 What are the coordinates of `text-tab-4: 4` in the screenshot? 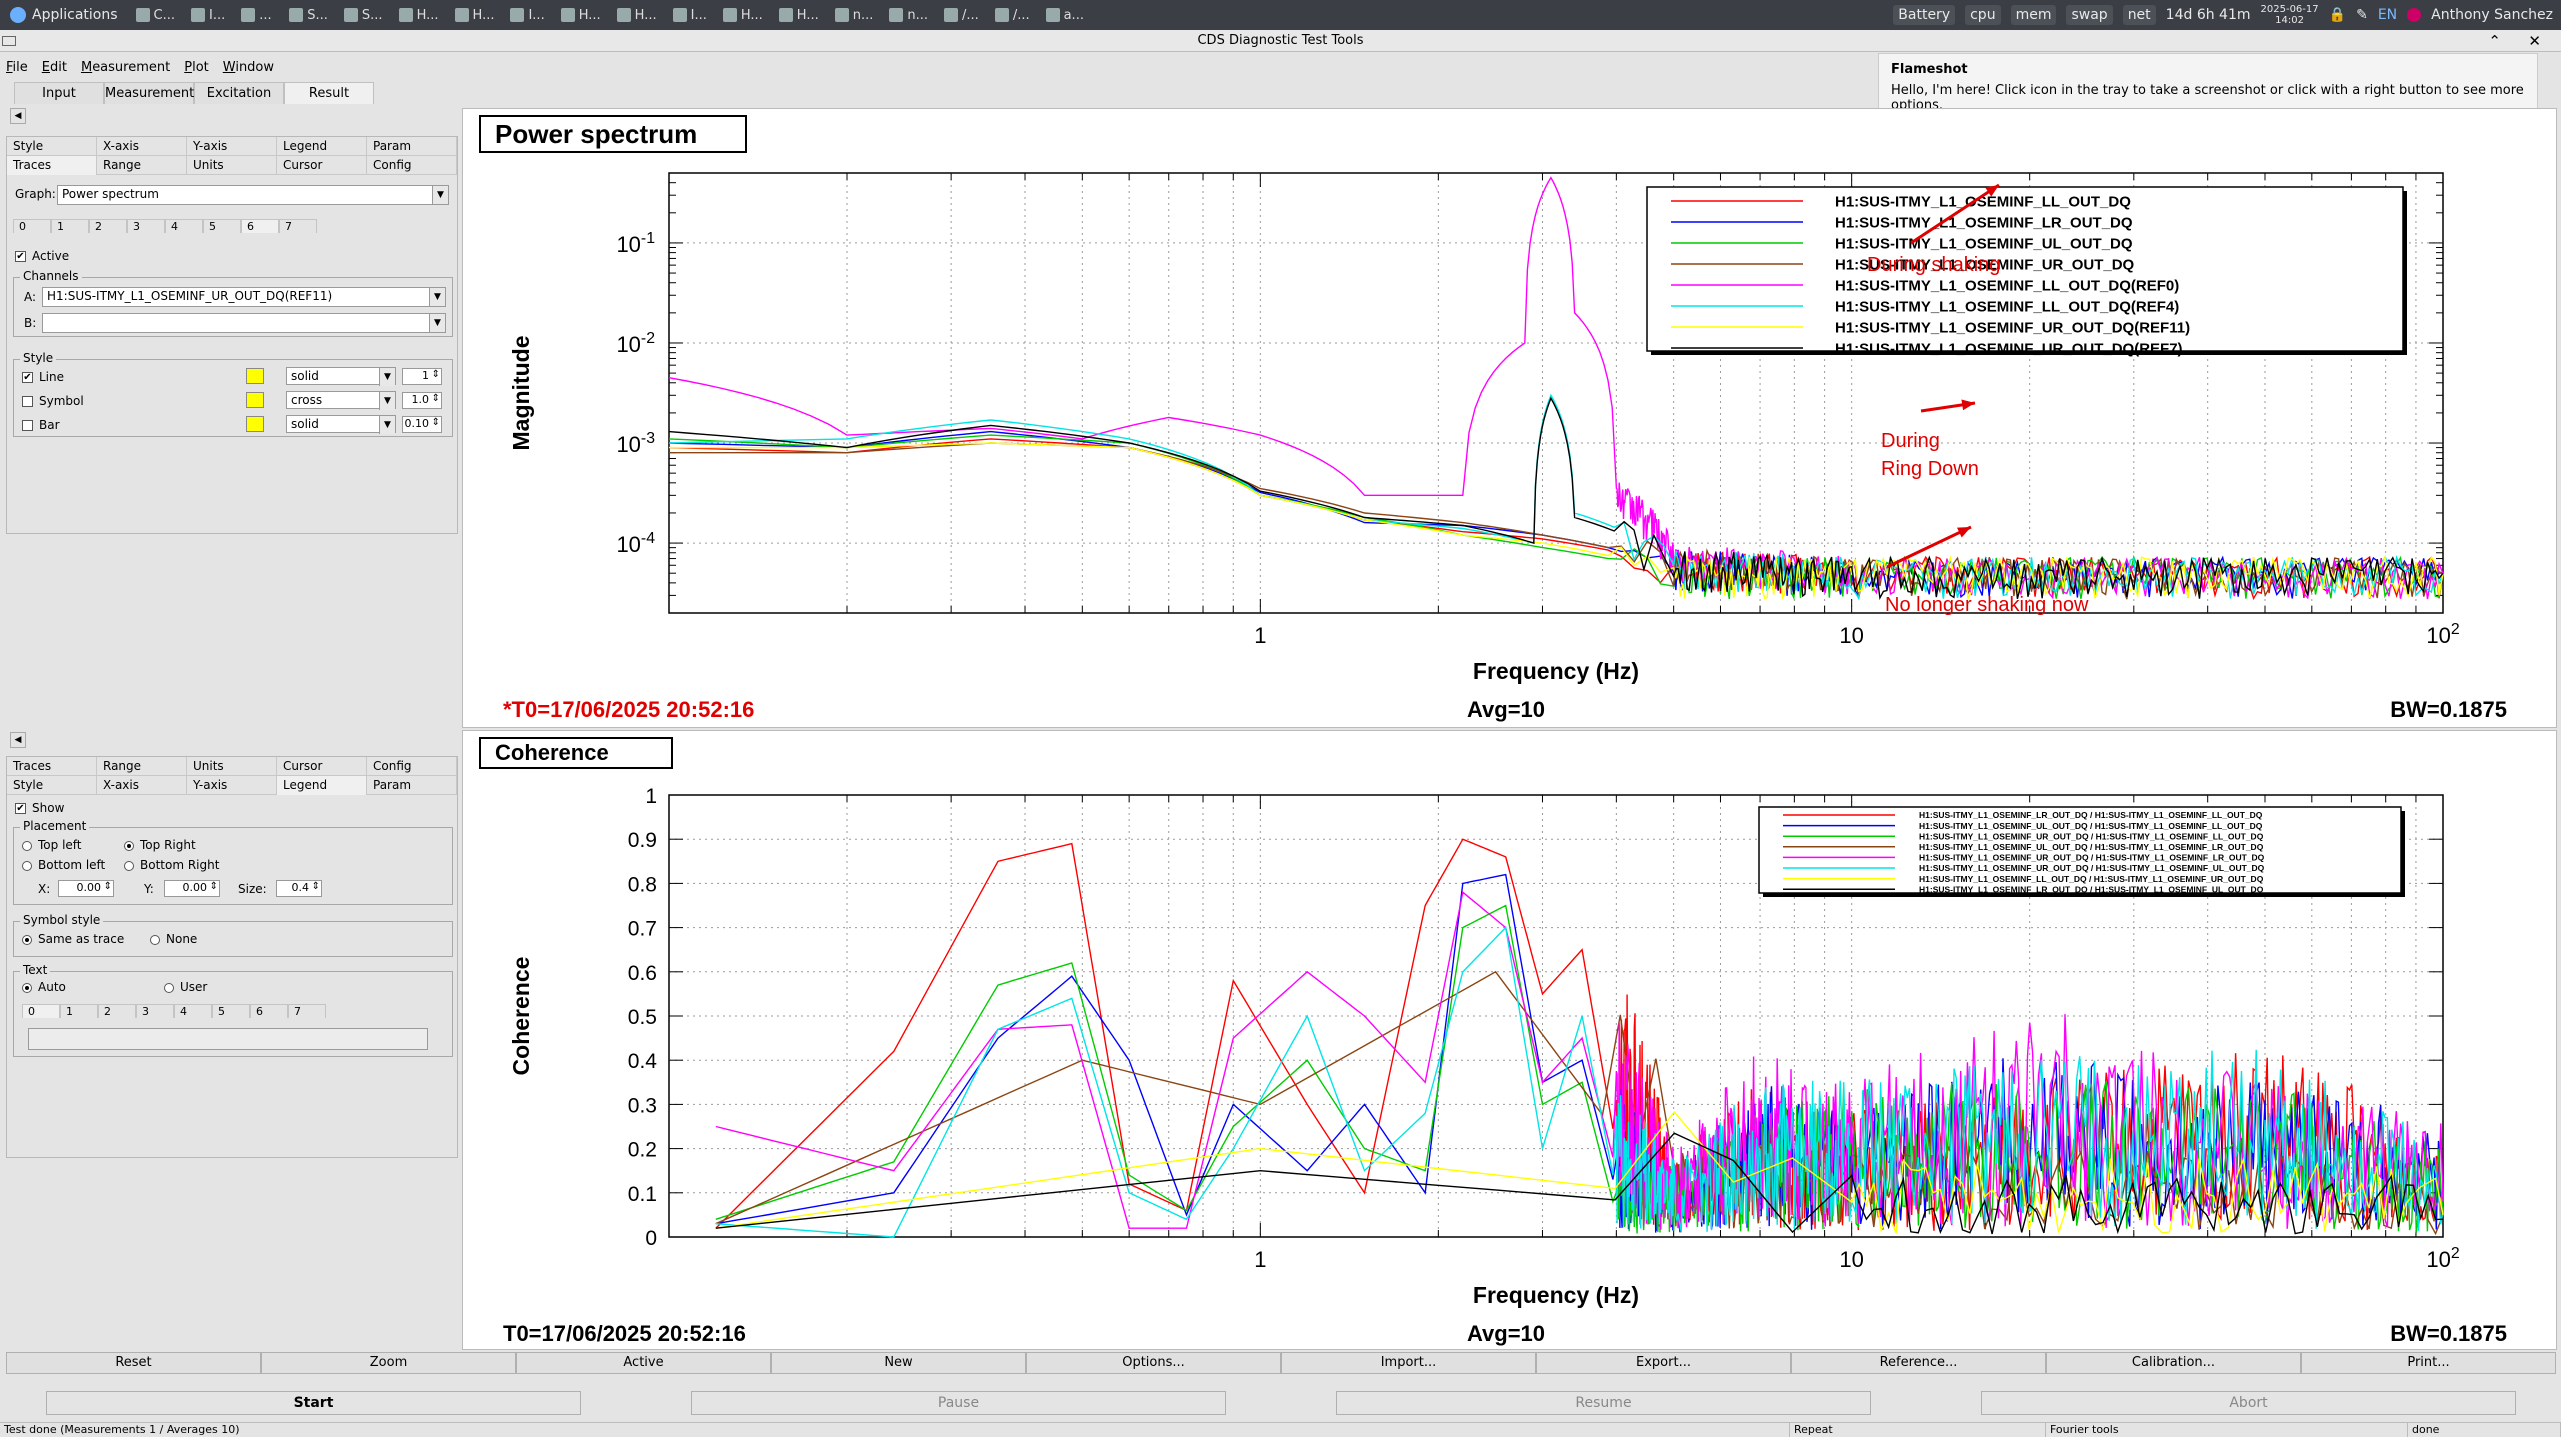 It's located at (193, 1011).